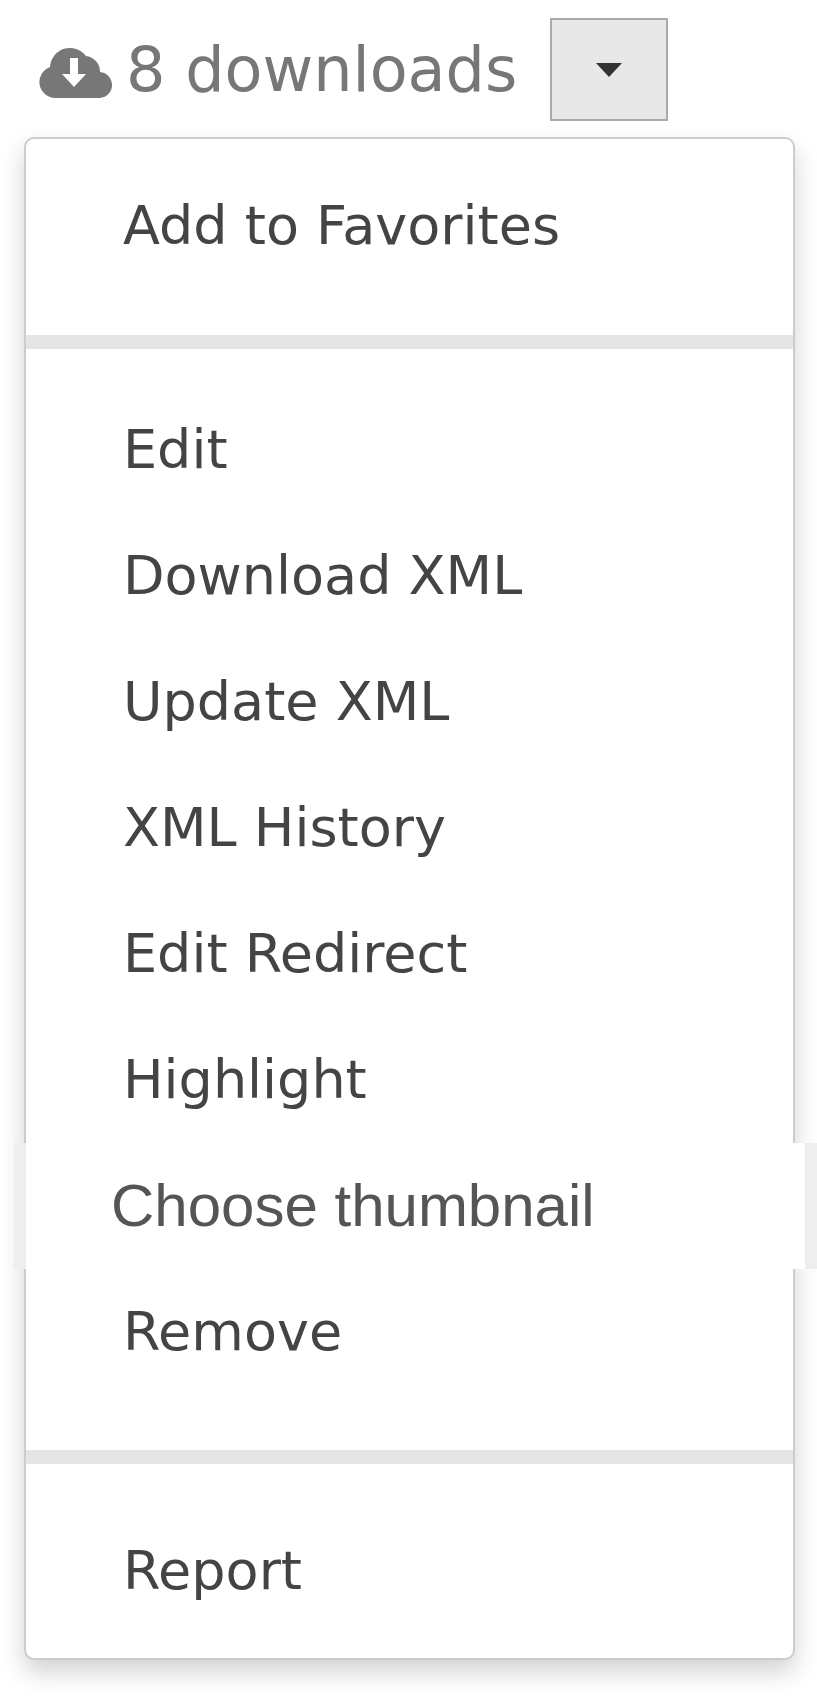 The width and height of the screenshot is (817, 1706). What do you see at coordinates (409, 954) in the screenshot?
I see `menu-item: Edit Redirect` at bounding box center [409, 954].